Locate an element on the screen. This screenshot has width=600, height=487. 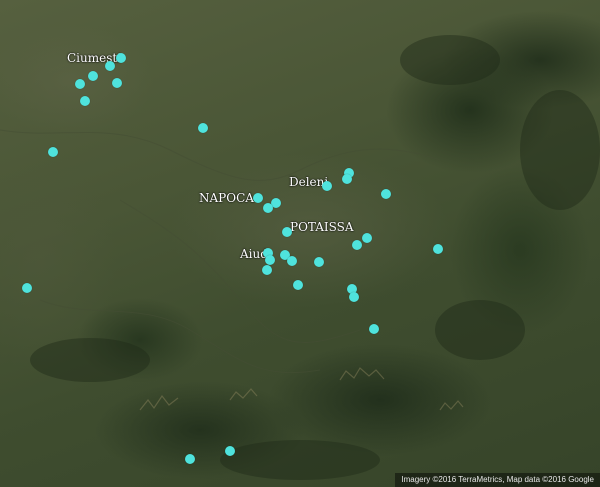
place-label-napoca: NAPOCA is located at coordinates (226, 198).